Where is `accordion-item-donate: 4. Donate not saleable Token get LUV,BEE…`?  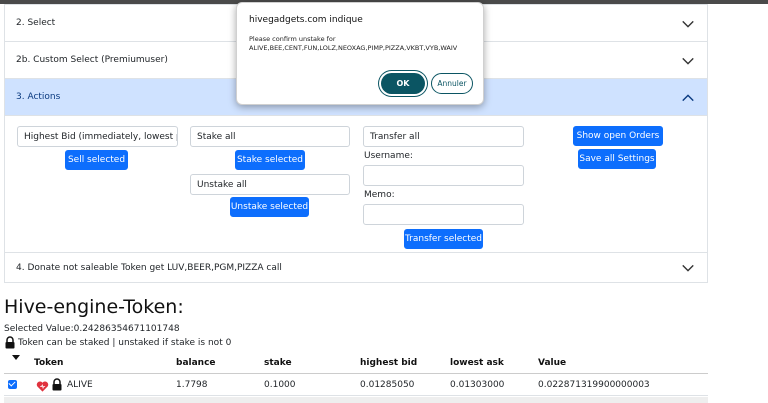
accordion-item-donate: 4. Donate not saleable Token get LUV,BEE… is located at coordinates (356, 267).